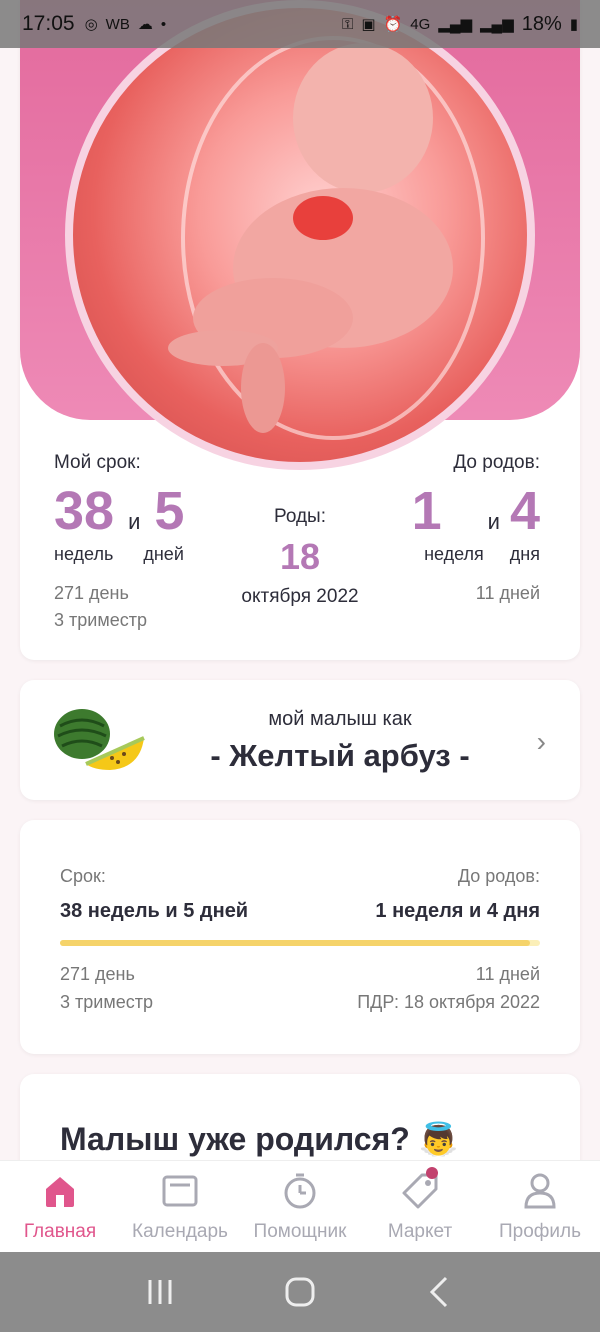 This screenshot has width=600, height=1332. I want to click on until-weeks-unit: неделя, so click(454, 554).